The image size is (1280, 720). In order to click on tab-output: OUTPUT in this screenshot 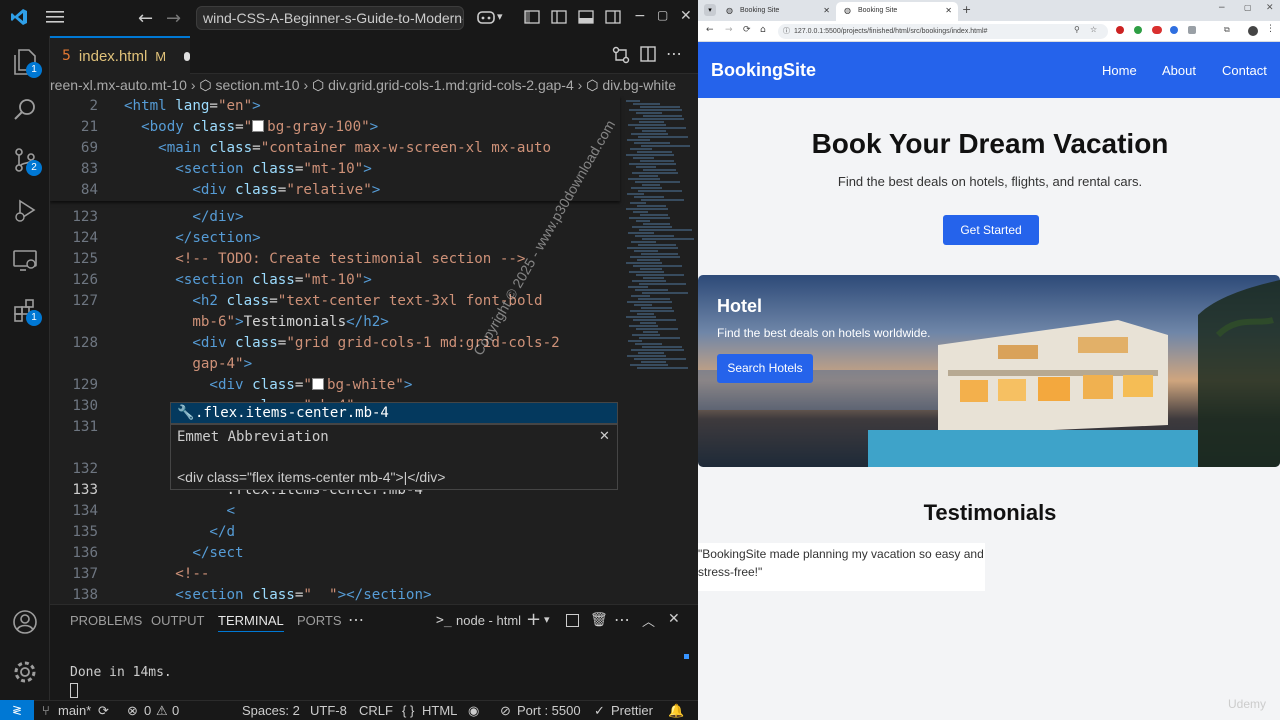, I will do `click(177, 620)`.